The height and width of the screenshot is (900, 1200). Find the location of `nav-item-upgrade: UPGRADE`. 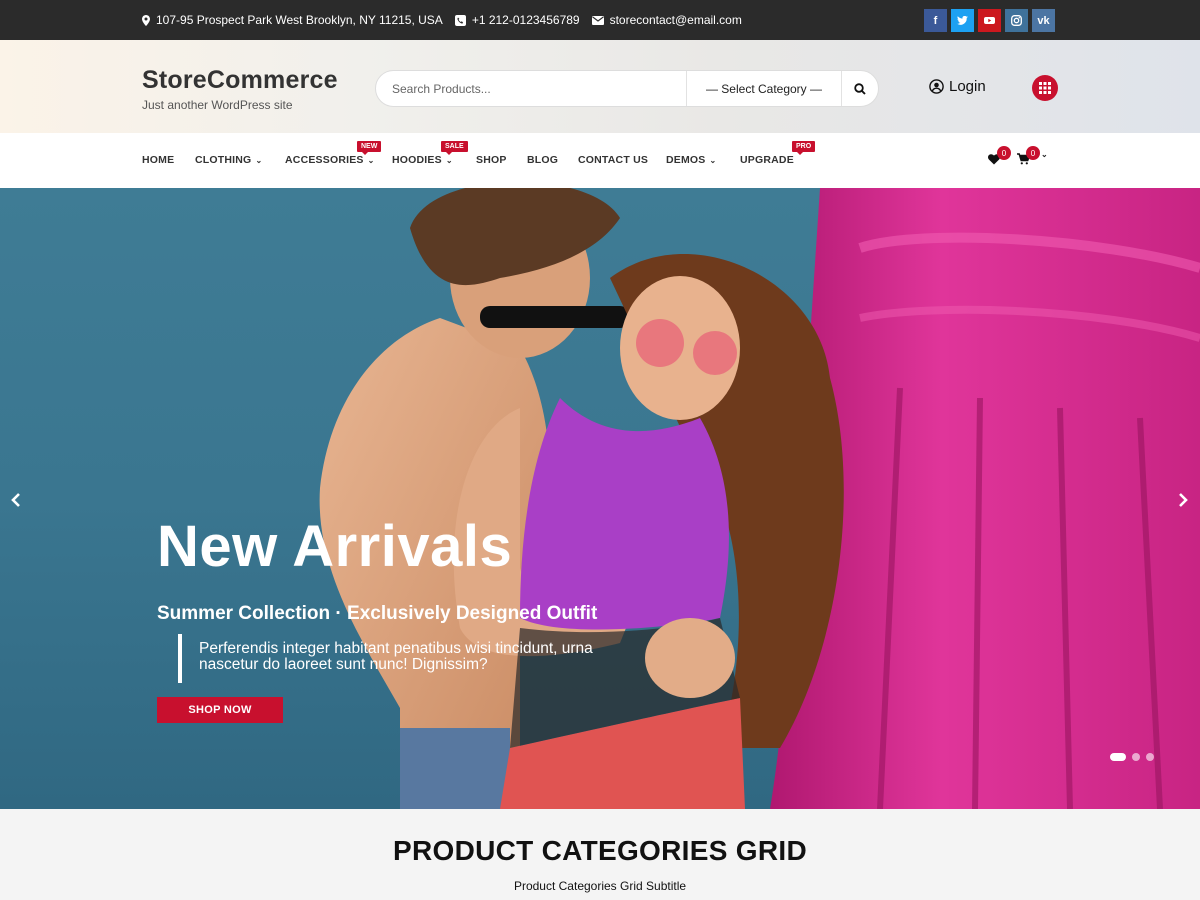

nav-item-upgrade: UPGRADE is located at coordinates (767, 160).